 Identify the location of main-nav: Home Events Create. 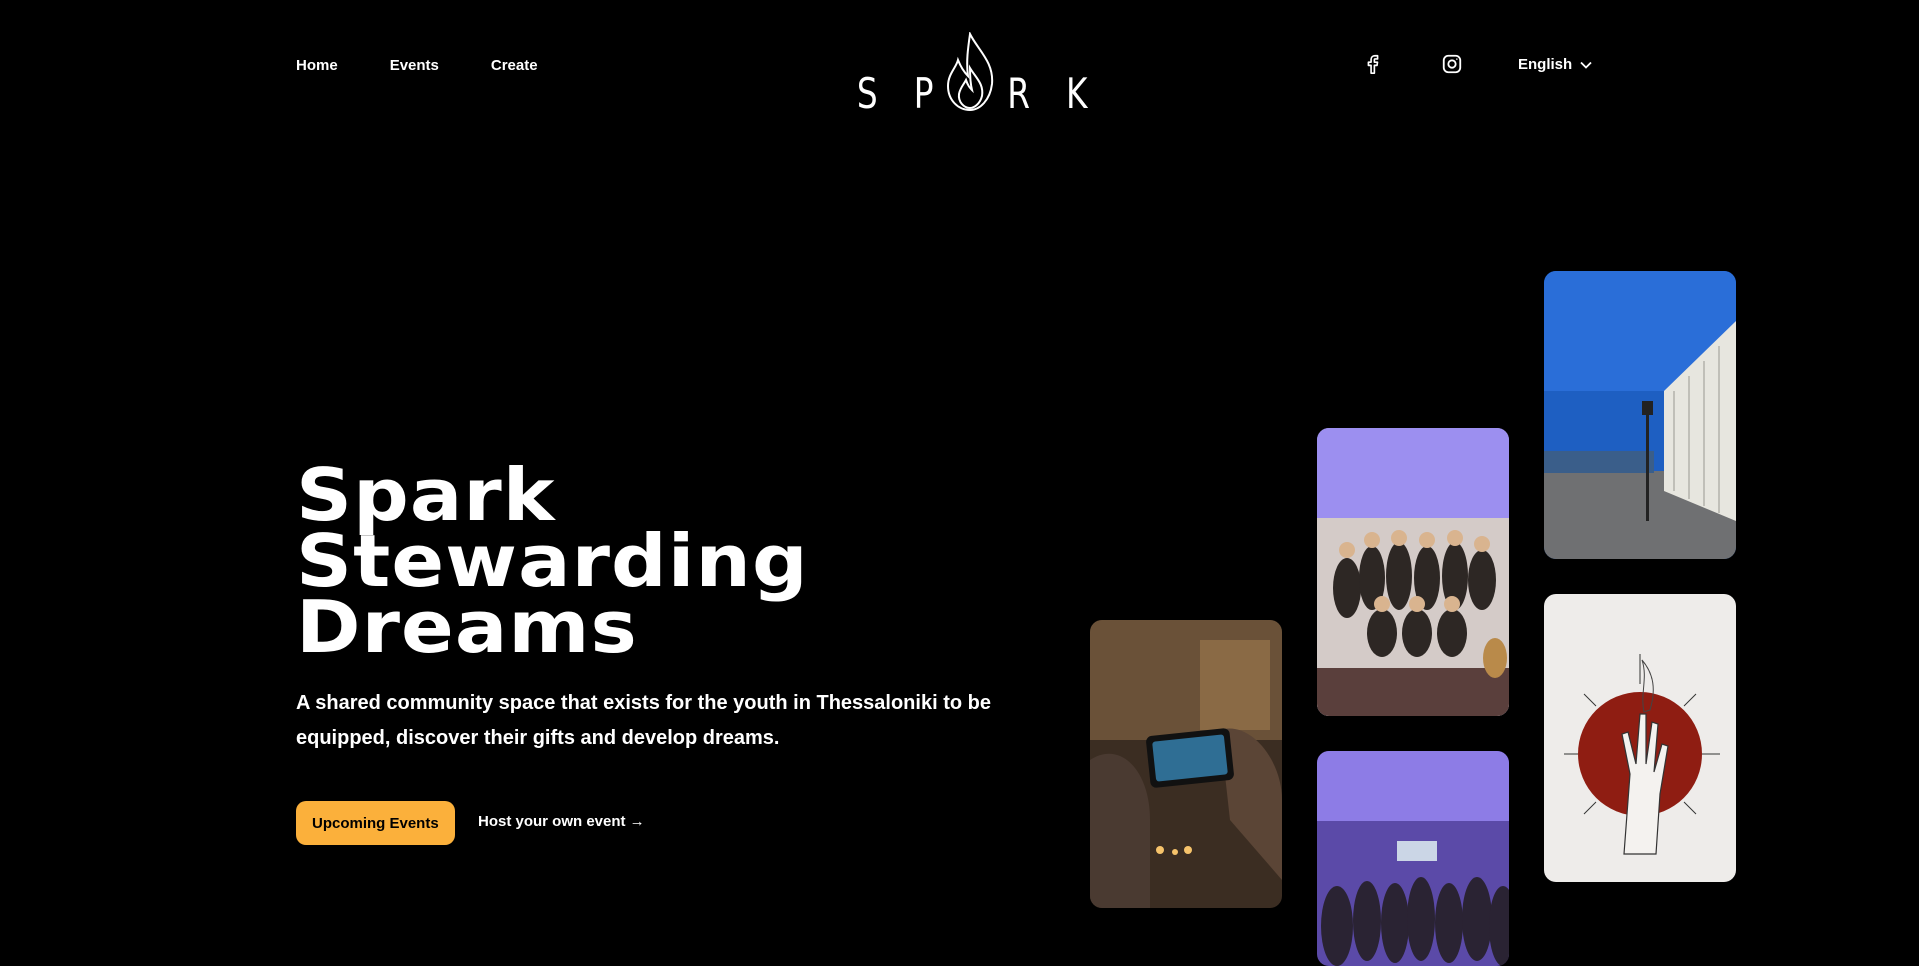
(417, 65).